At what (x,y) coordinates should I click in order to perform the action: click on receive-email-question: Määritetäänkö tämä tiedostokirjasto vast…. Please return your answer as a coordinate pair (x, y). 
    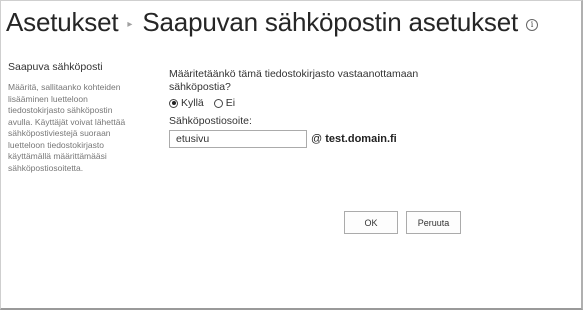
    Looking at the image, I should click on (294, 80).